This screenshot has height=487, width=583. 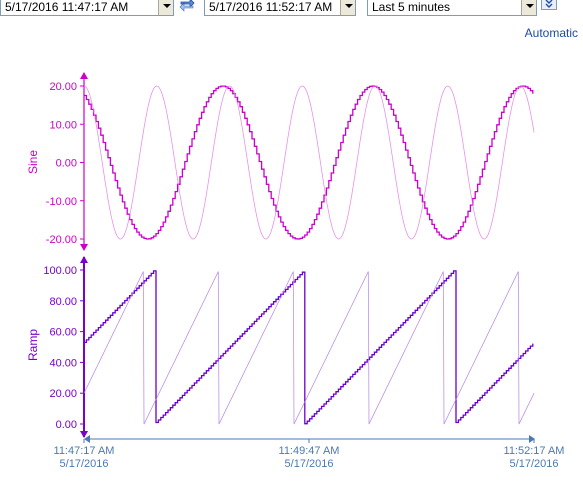 What do you see at coordinates (63, 363) in the screenshot?
I see `y-tick-label: 40.00` at bounding box center [63, 363].